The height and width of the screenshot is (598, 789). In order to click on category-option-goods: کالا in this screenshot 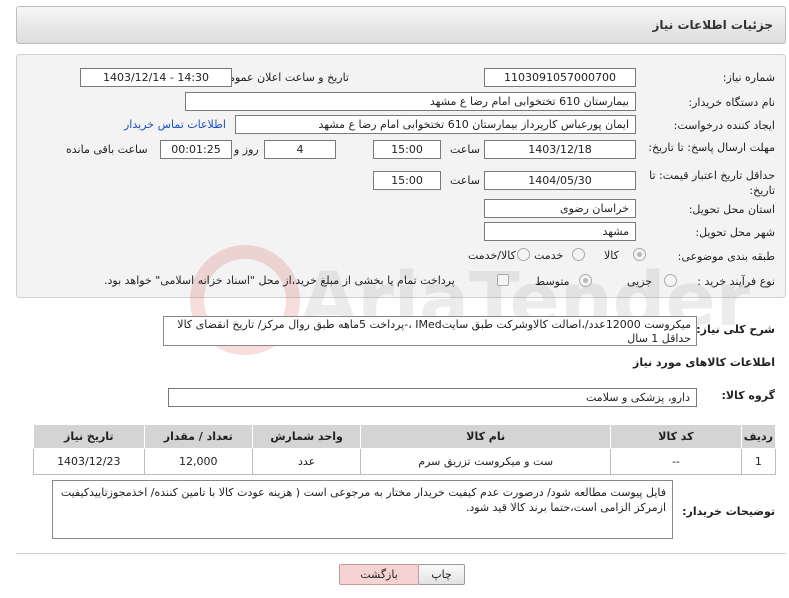, I will do `click(611, 255)`.